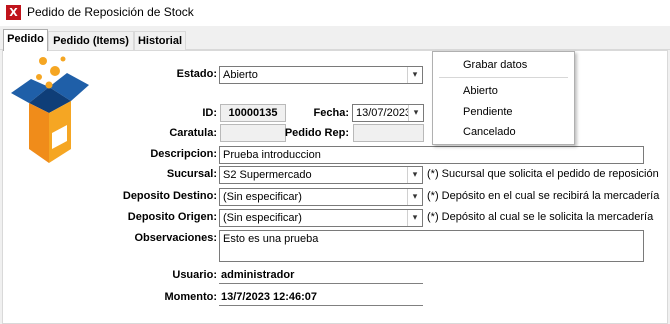 The height and width of the screenshot is (324, 670). Describe the element at coordinates (110, 12) in the screenshot. I see `window-title: Pedido de Reposición de Stock` at that location.